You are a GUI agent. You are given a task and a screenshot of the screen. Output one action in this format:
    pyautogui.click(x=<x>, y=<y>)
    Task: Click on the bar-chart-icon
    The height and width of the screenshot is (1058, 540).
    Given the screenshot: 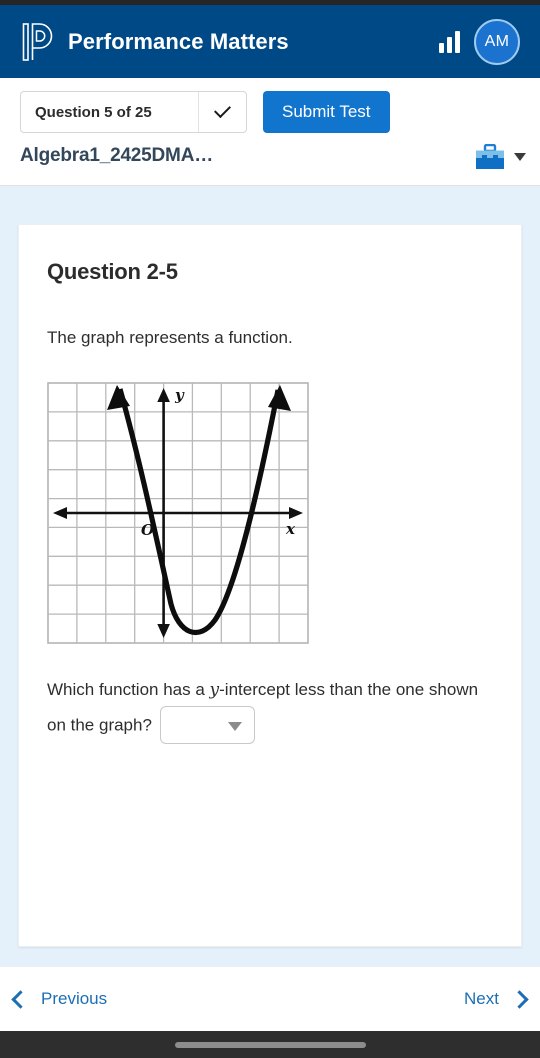 What is the action you would take?
    pyautogui.click(x=449, y=41)
    